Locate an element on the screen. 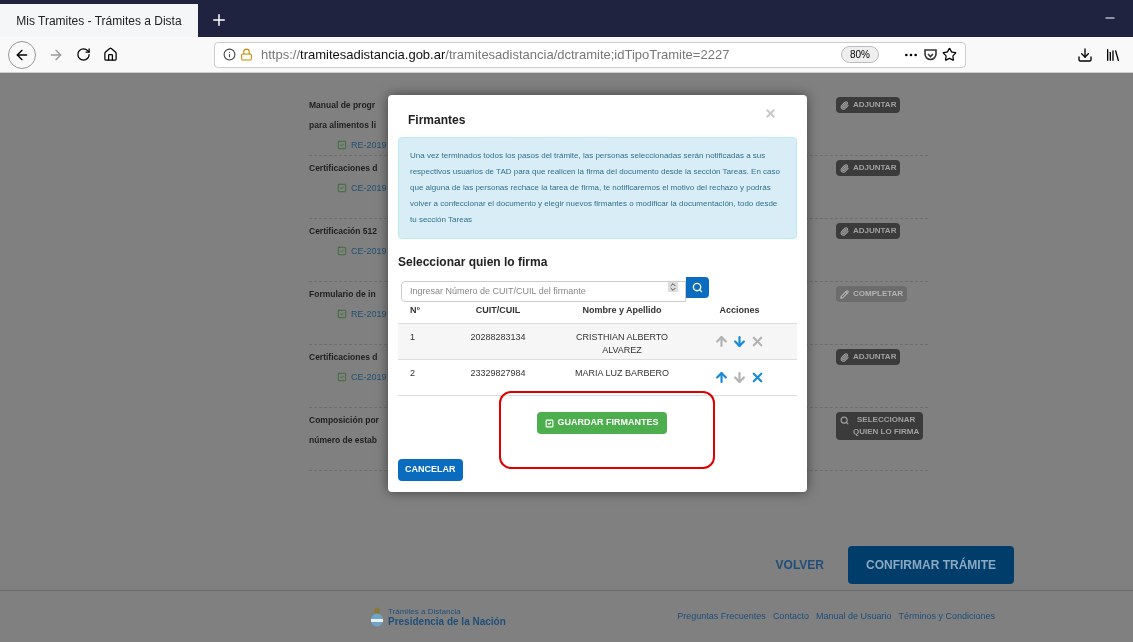 Image resolution: width=1133 pixels, height=642 pixels. modal-title: Firmantes is located at coordinates (437, 120).